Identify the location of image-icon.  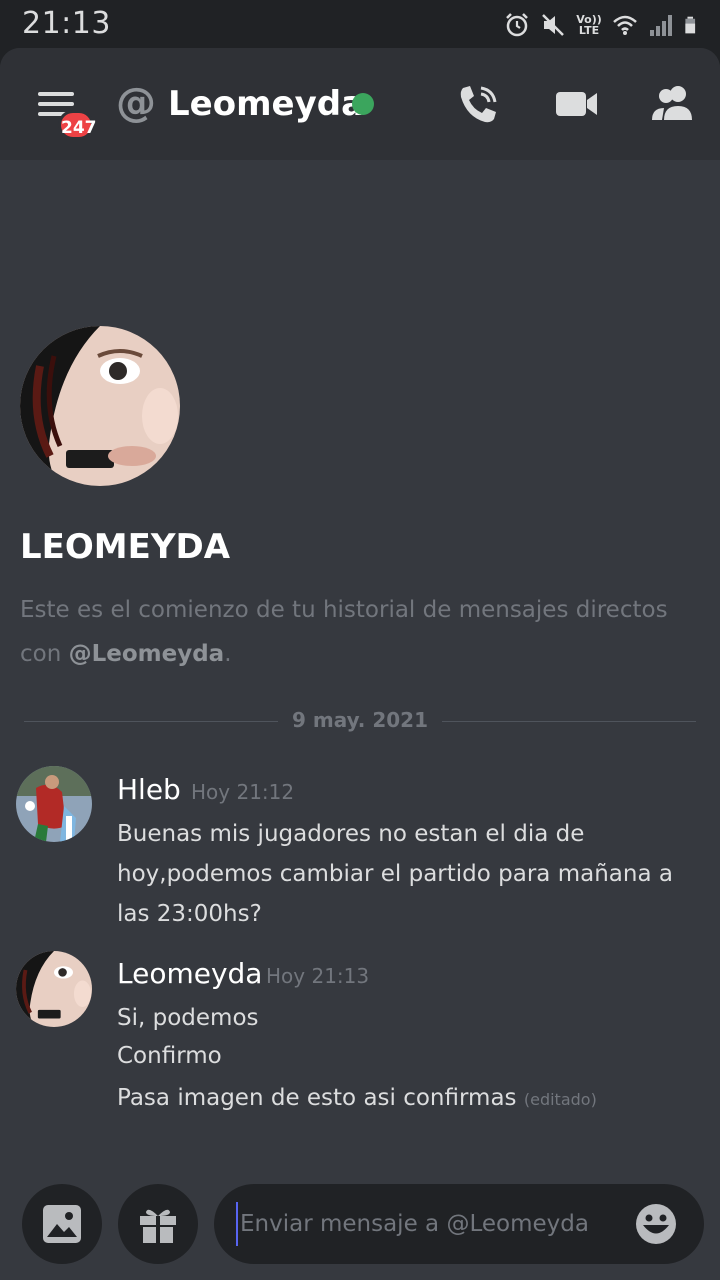
(62, 1224).